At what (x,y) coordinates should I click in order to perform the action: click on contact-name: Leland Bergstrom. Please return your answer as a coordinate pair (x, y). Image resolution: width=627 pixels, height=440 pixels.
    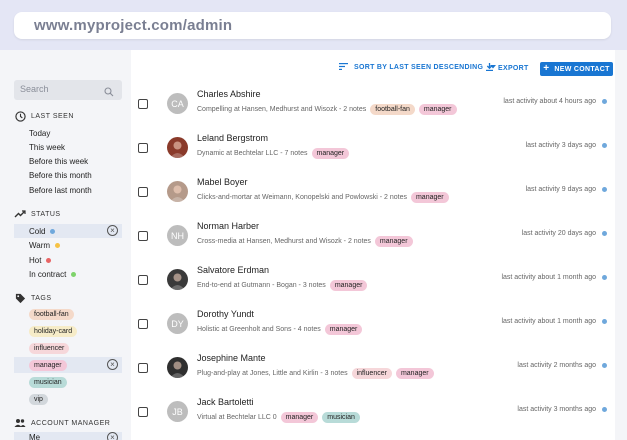
    Looking at the image, I should click on (232, 138).